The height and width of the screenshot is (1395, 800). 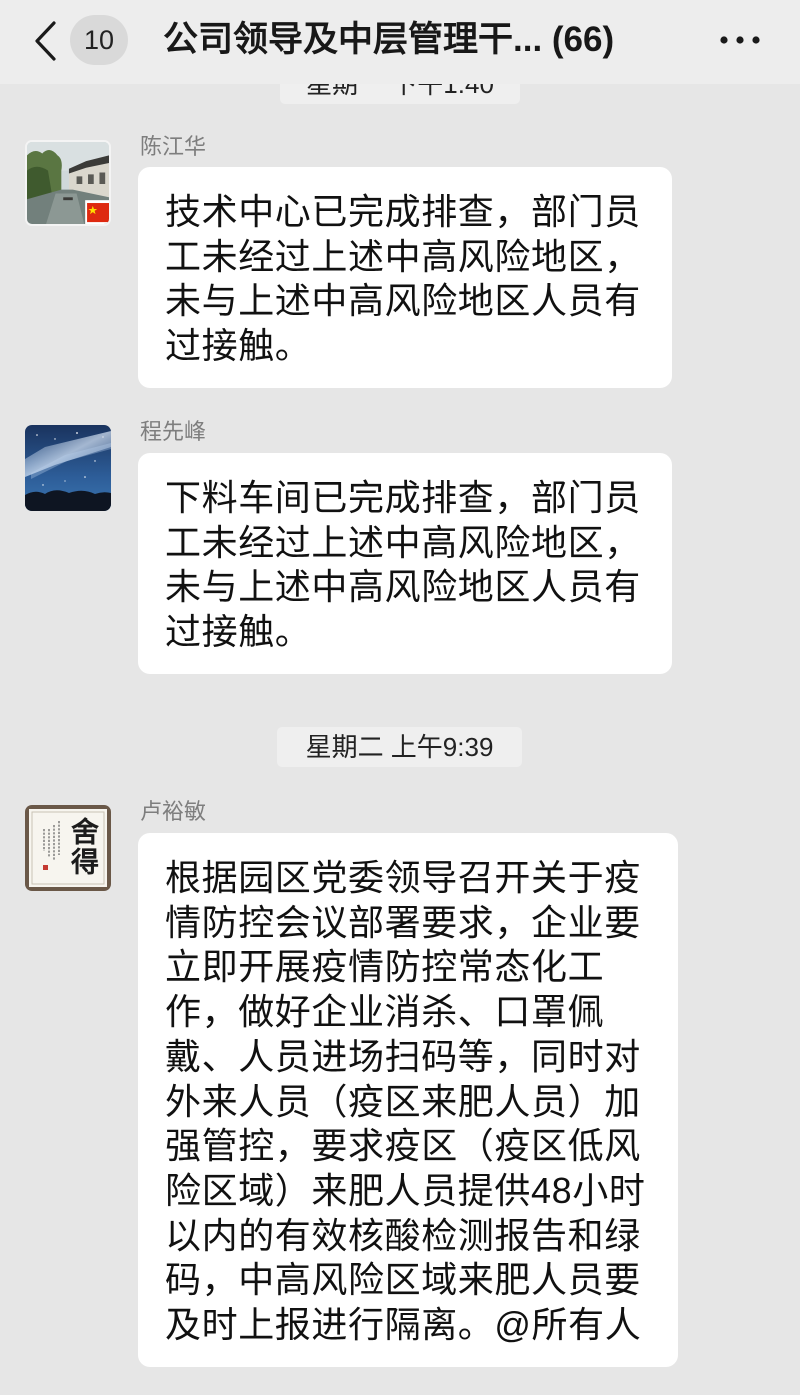 I want to click on timestamp-divider: 星期二 上午9:39, so click(x=399, y=747).